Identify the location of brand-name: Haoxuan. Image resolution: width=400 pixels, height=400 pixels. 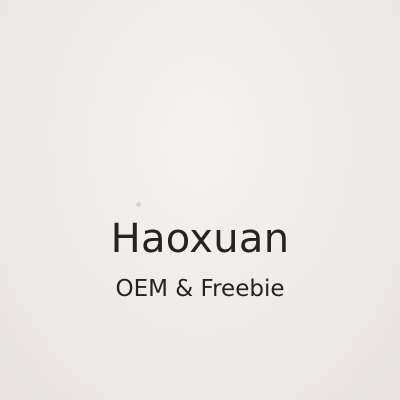
(200, 239).